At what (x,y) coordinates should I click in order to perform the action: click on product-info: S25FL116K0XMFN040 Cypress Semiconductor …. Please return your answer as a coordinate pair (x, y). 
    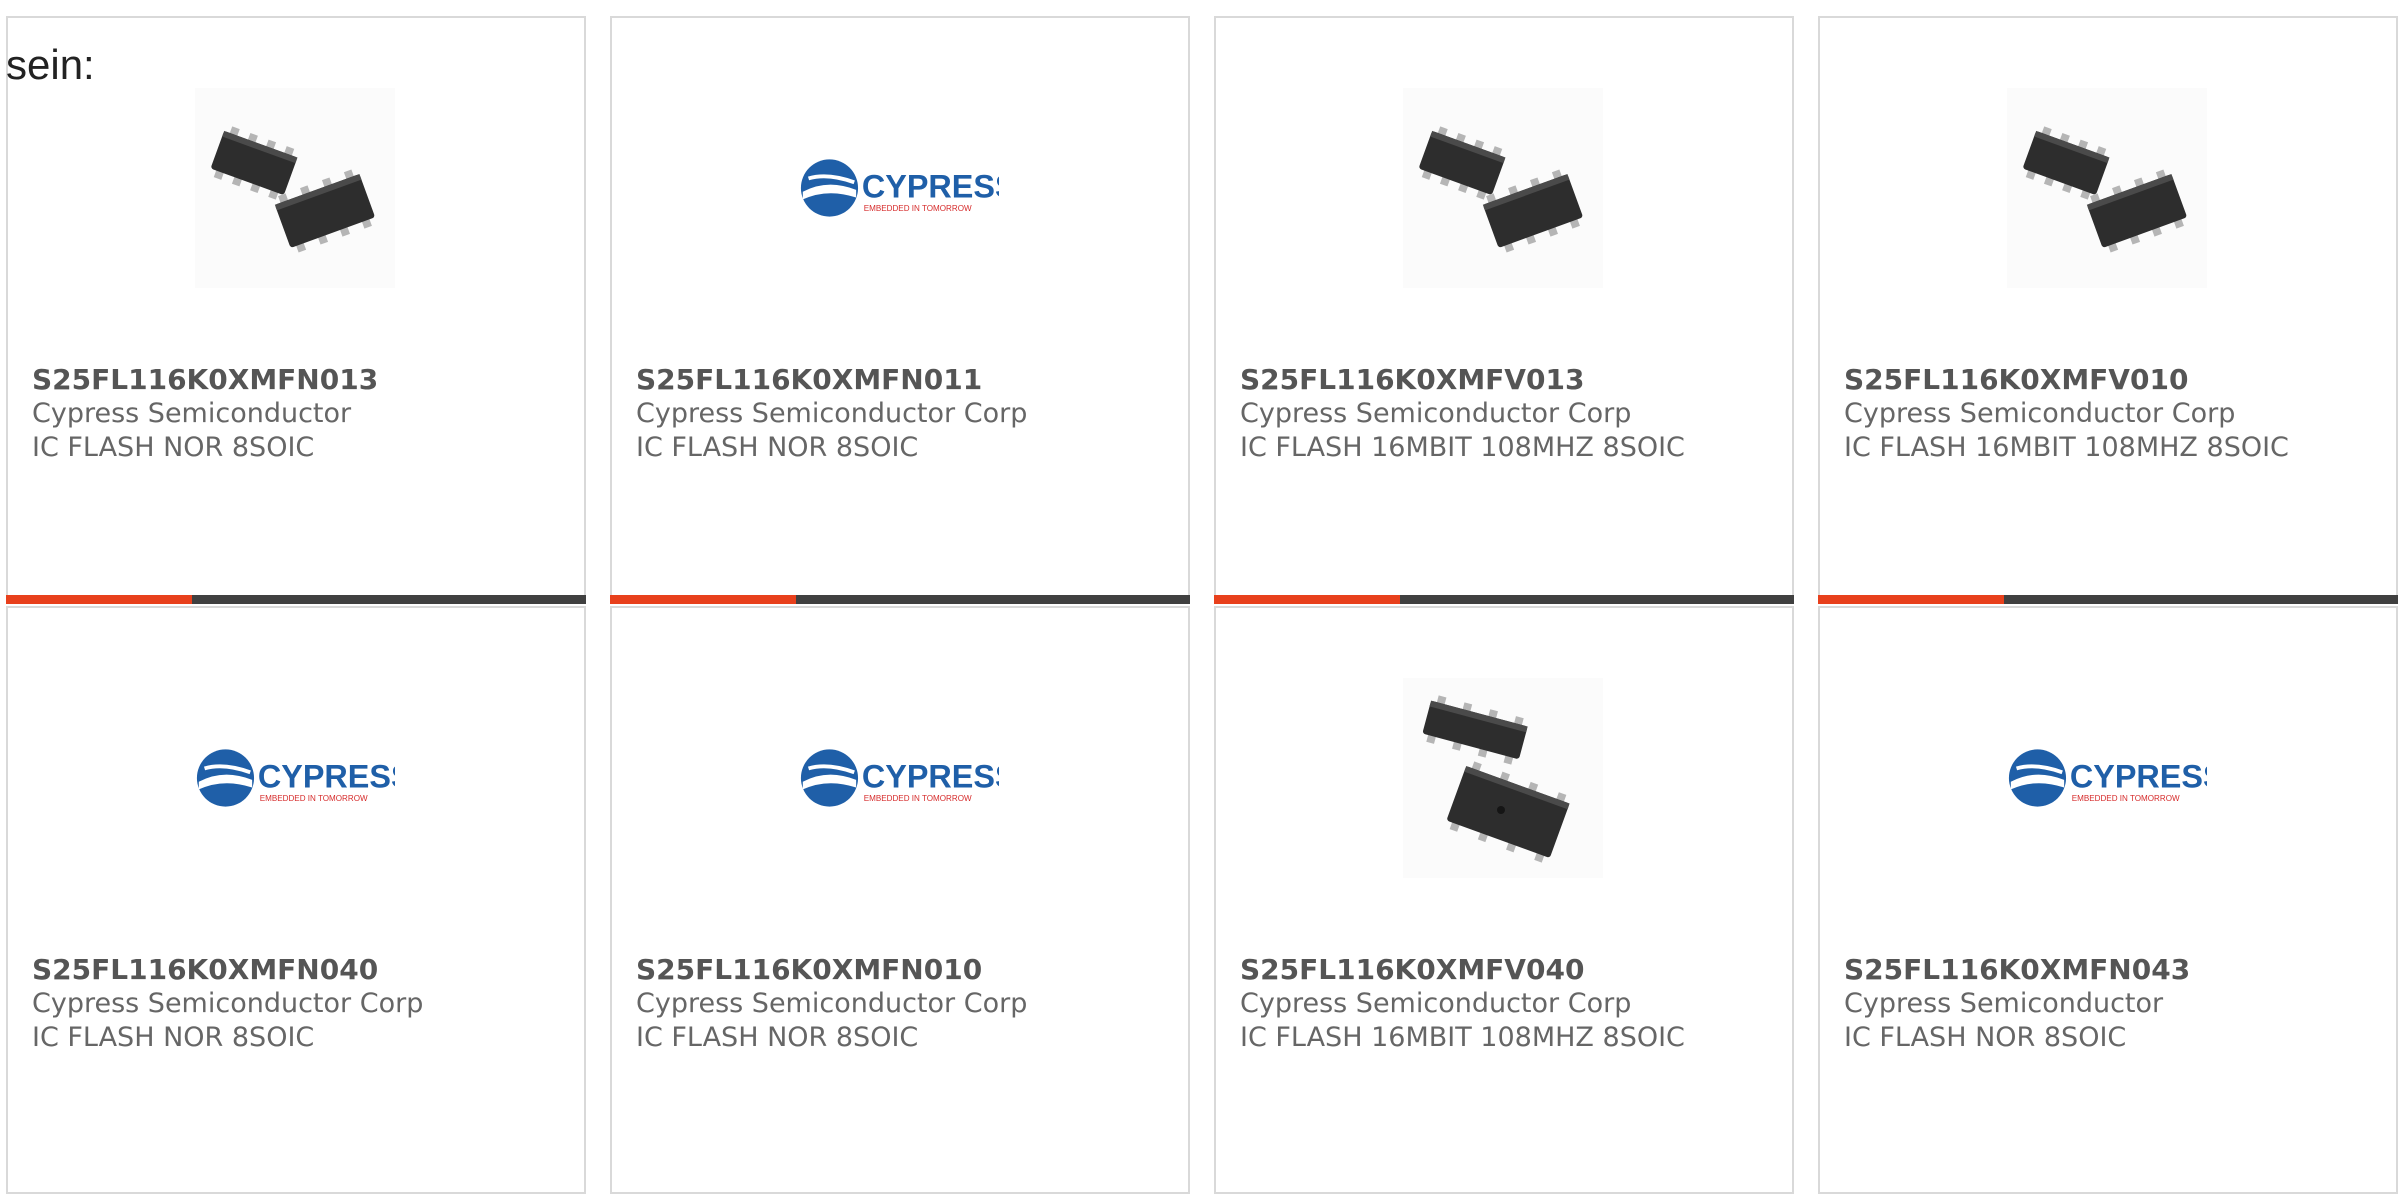
    Looking at the image, I should click on (227, 1004).